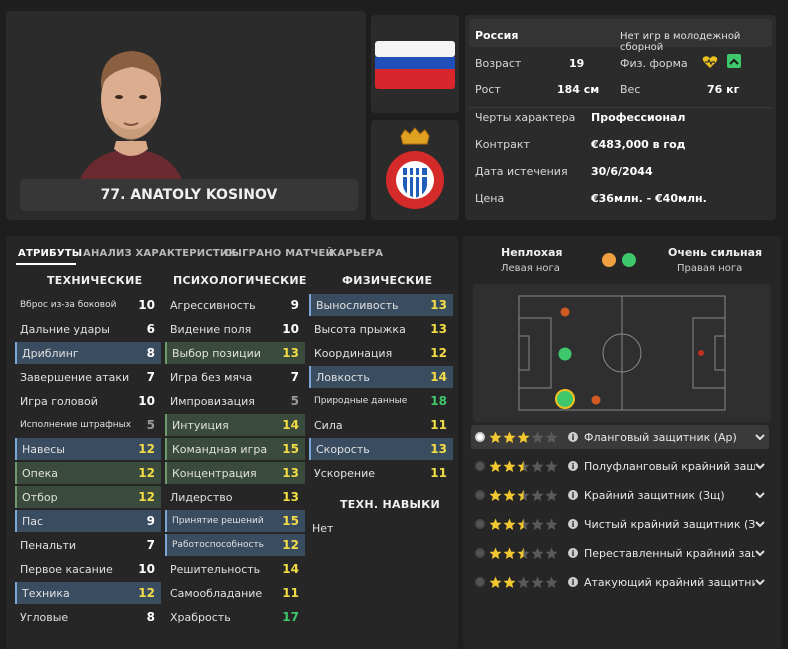 The height and width of the screenshot is (649, 788). I want to click on attr-label: Лидерство, so click(201, 497).